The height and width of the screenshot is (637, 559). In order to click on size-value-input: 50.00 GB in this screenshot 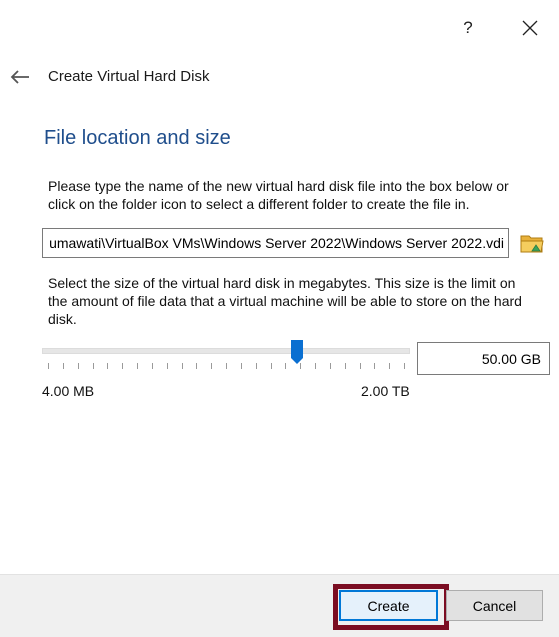, I will do `click(483, 358)`.